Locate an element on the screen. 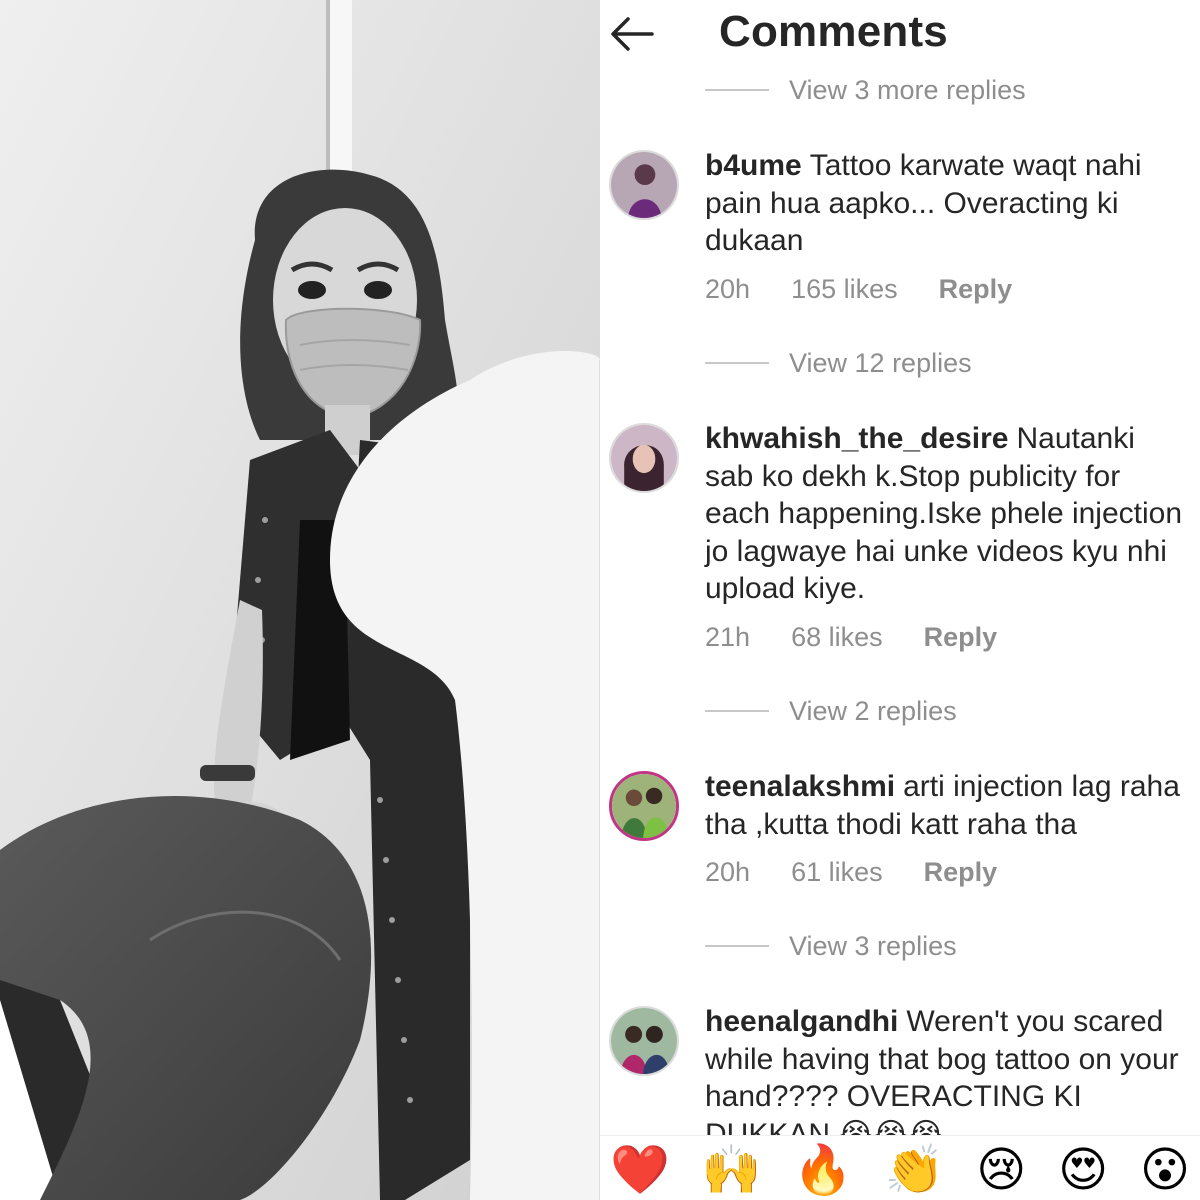 The width and height of the screenshot is (1200, 1200). comment-meta: 21h 68 likes Reply is located at coordinates (871, 637).